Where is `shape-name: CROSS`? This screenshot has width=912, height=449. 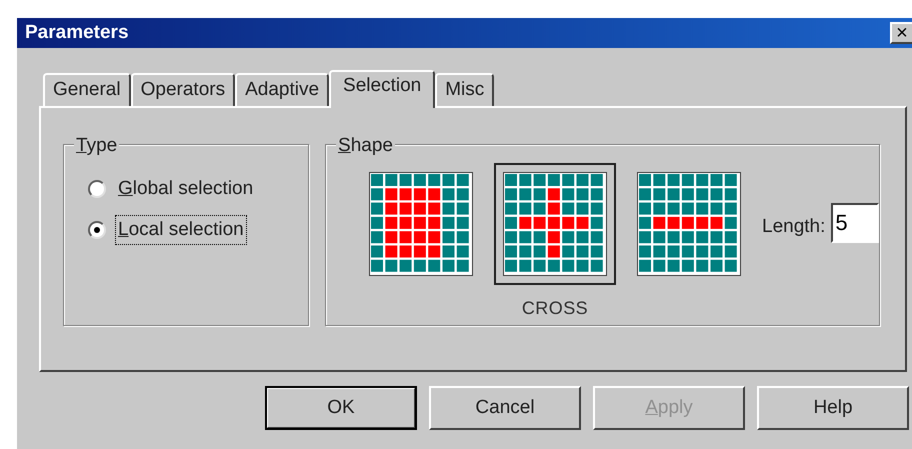
shape-name: CROSS is located at coordinates (555, 308).